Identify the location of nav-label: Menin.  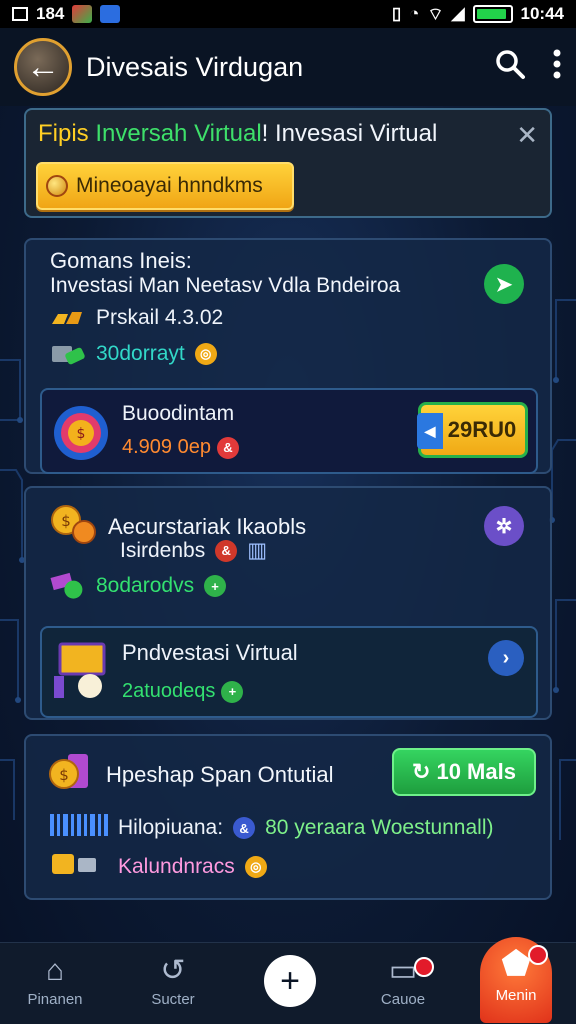
(516, 995).